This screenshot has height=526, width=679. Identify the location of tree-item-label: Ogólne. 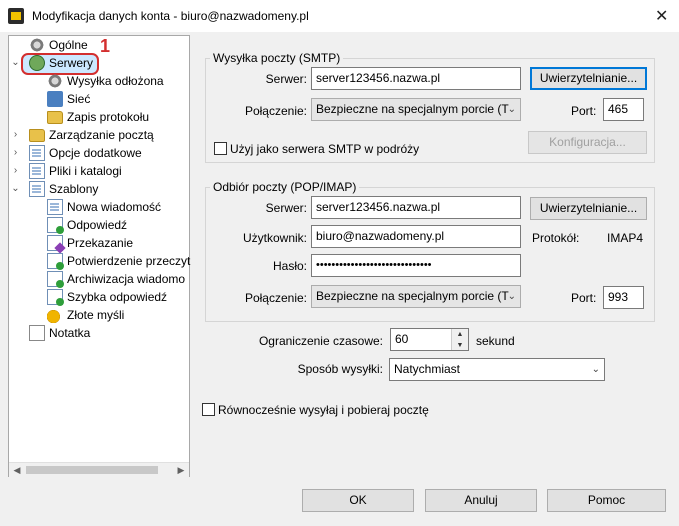
(68, 45).